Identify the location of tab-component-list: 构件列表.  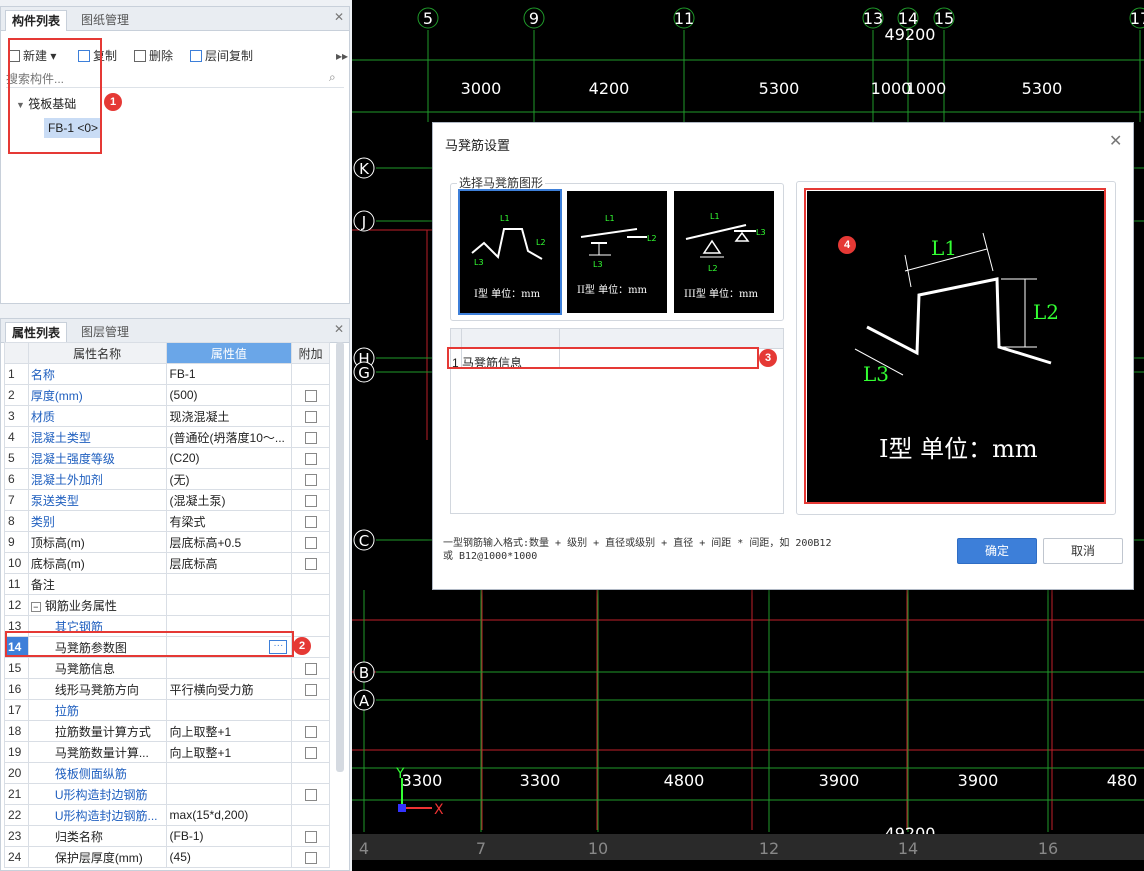
(36, 20).